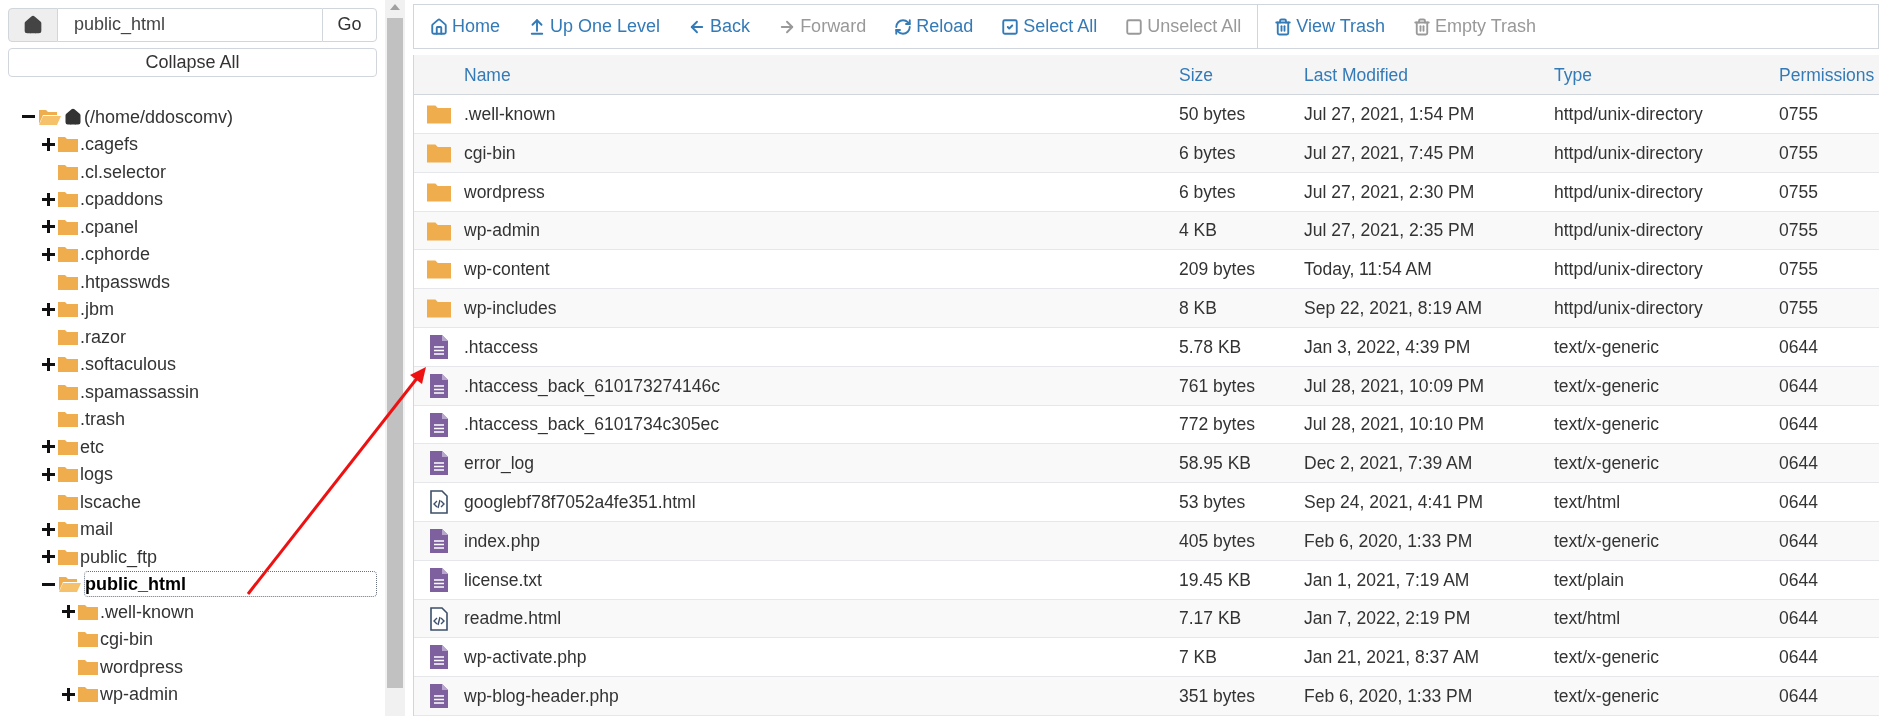 This screenshot has height=716, width=1879. Describe the element at coordinates (97, 474) in the screenshot. I see `tree-item: logs` at that location.